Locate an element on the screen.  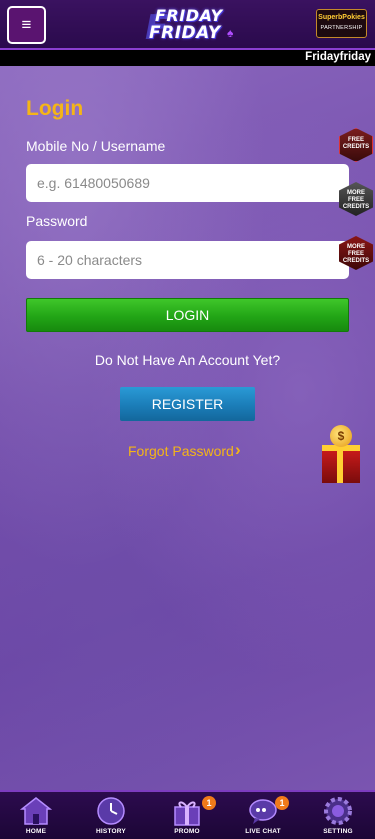
nav-item-home: HOME is located at coordinates (36, 815).